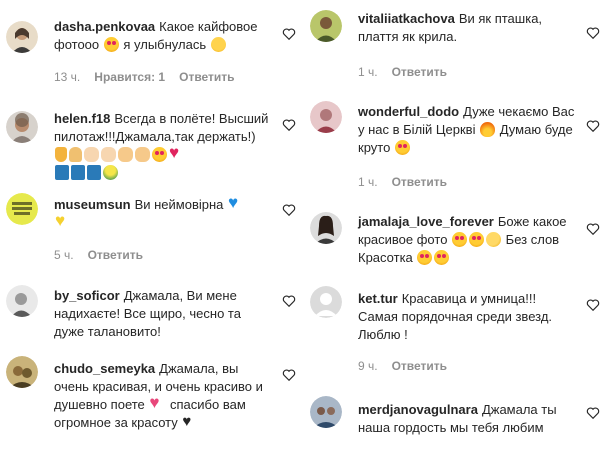  What do you see at coordinates (408, 111) in the screenshot?
I see `comment-username: wonderful_dodo` at bounding box center [408, 111].